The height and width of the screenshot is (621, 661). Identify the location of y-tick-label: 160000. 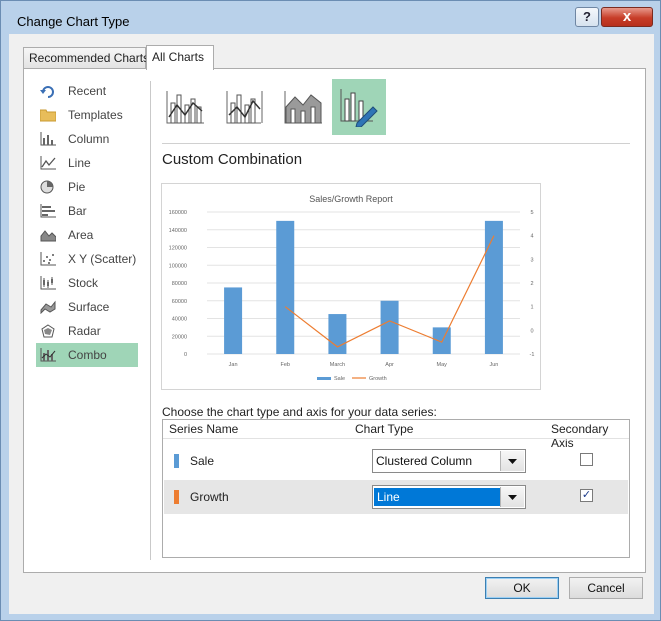
(178, 213).